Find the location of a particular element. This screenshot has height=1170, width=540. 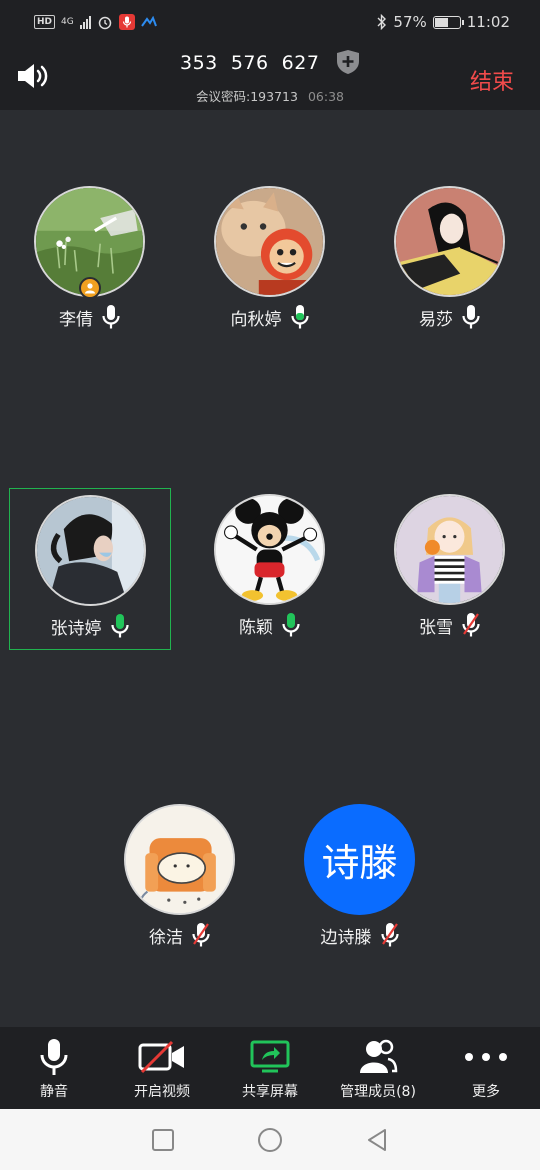

meeting-info: 会议密码:193713 06:38 is located at coordinates (270, 95).